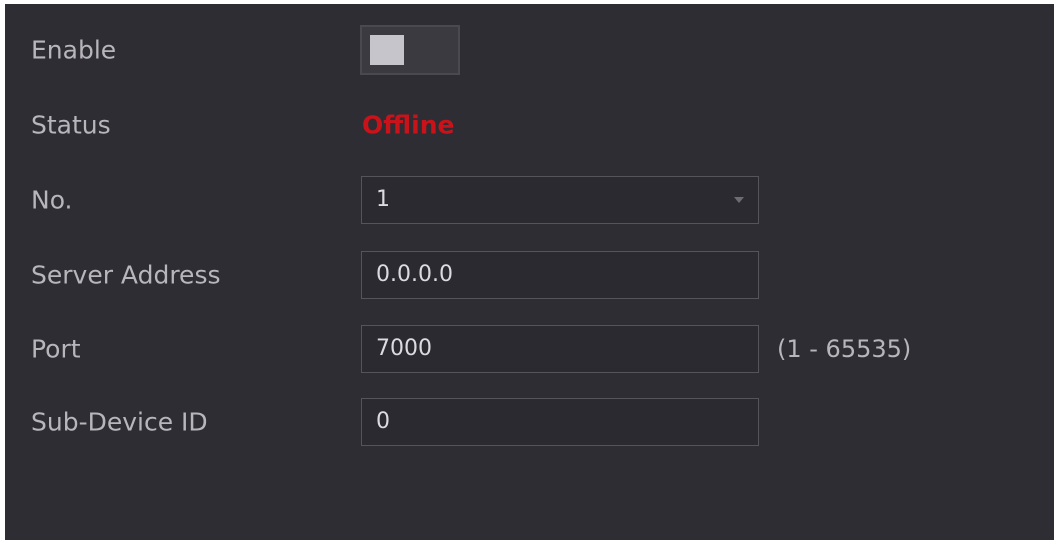  Describe the element at coordinates (387, 50) in the screenshot. I see `toggle-knob` at that location.